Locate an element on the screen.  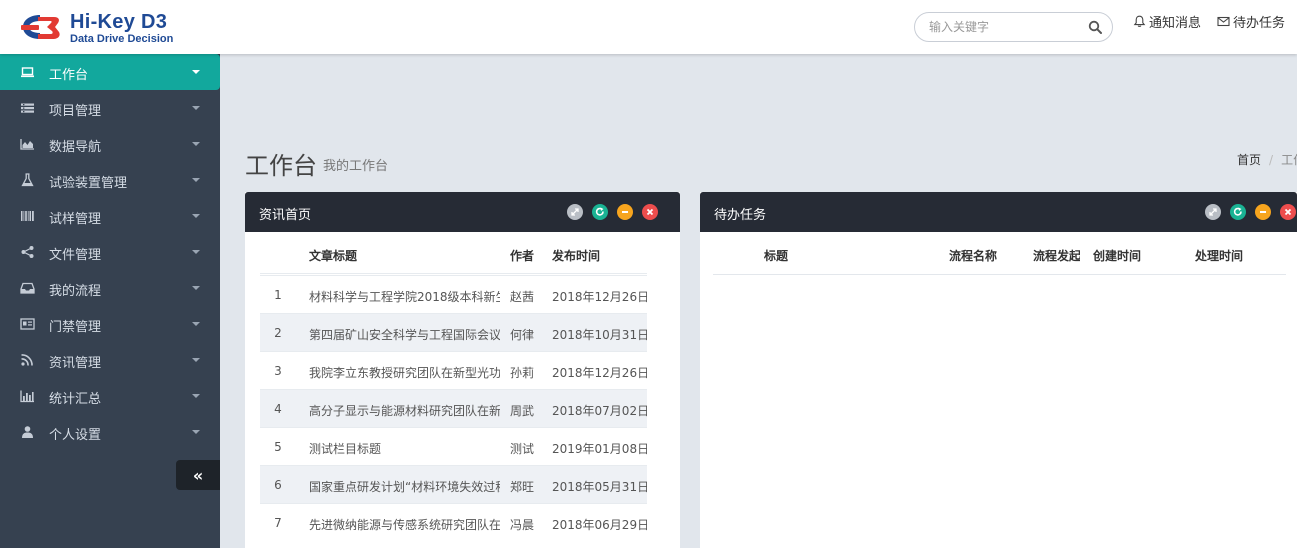
table-row: 4 高分子显示与能源材料研究团队在新 周武 2018年07月02日 is located at coordinates (453, 408).